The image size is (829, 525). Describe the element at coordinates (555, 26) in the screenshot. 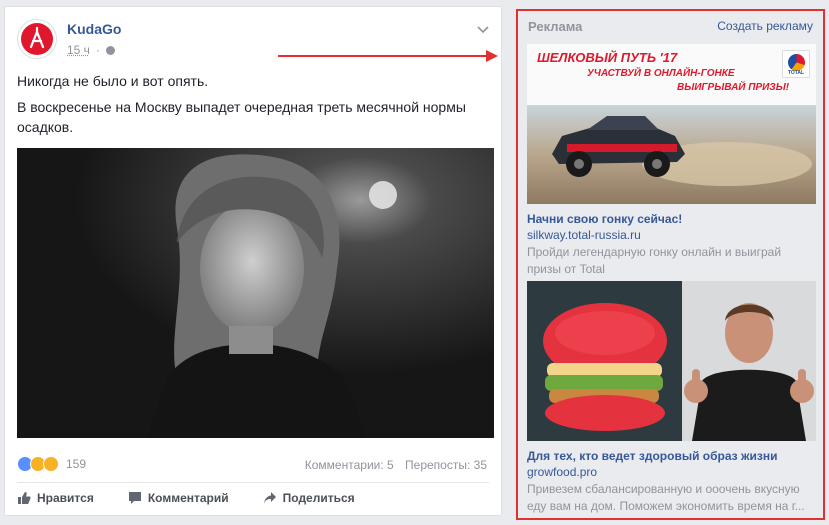

I see `ads-title: Реклама` at that location.